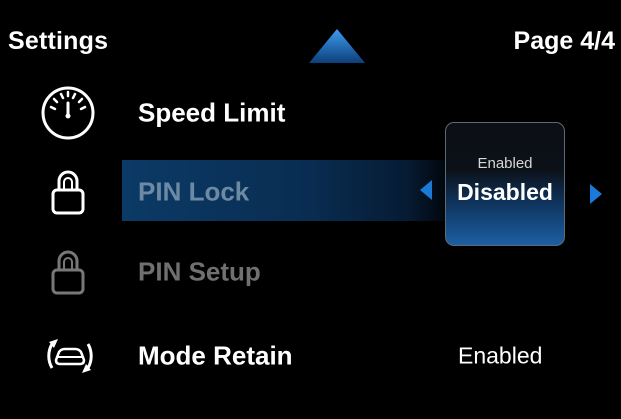 This screenshot has height=419, width=621. What do you see at coordinates (70, 356) in the screenshot?
I see `mode-retain-icon` at bounding box center [70, 356].